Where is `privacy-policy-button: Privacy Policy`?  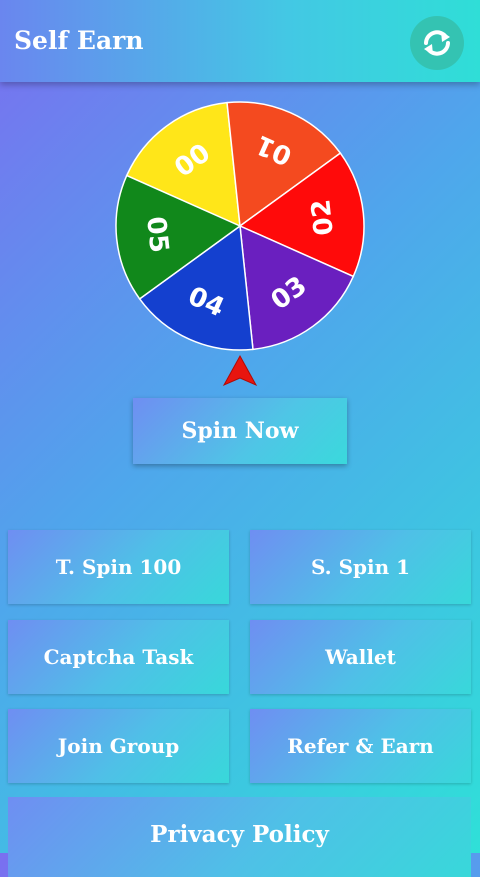
privacy-policy-button: Privacy Policy is located at coordinates (239, 837).